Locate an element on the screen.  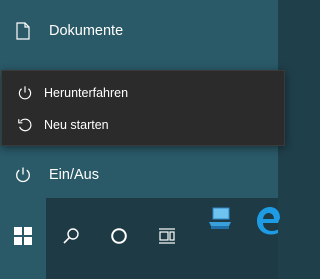
start-button is located at coordinates (23, 238).